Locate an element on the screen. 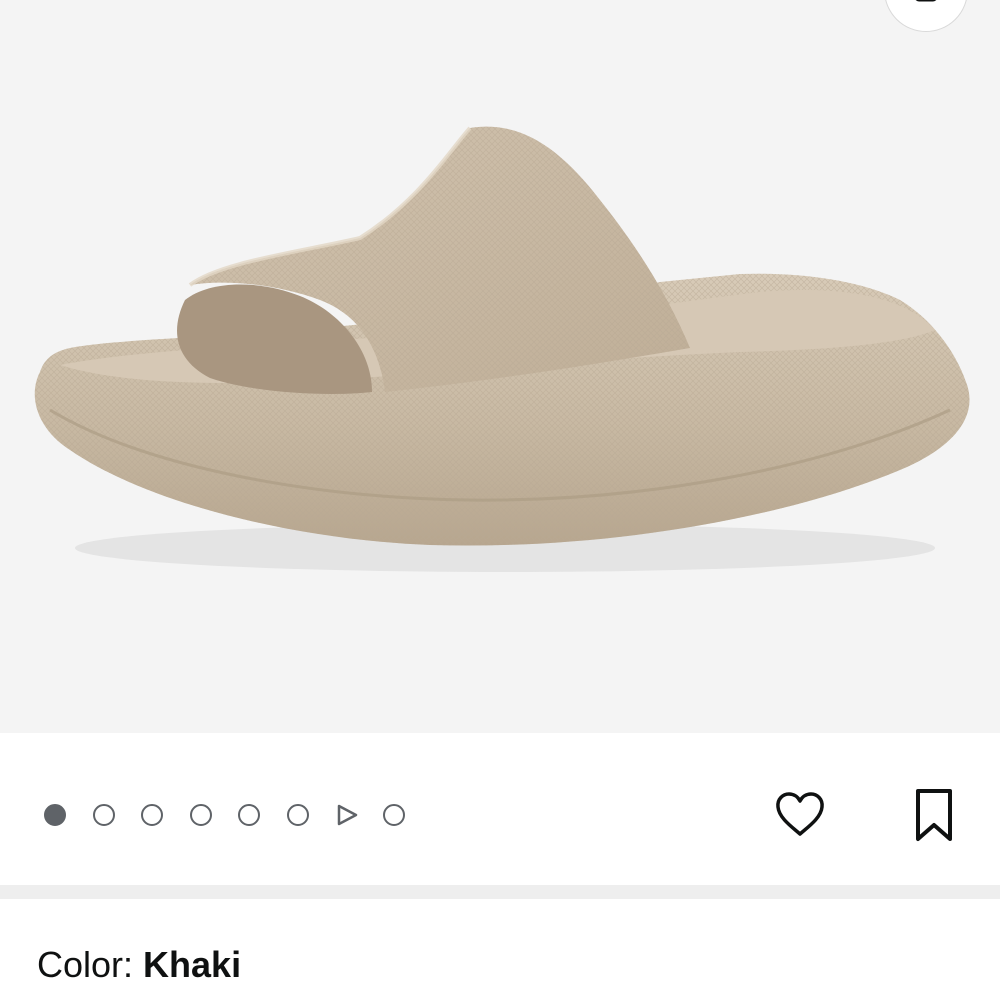 Image resolution: width=1000 pixels, height=1000 pixels. color-selector: Color: Khaki is located at coordinates (139, 965).